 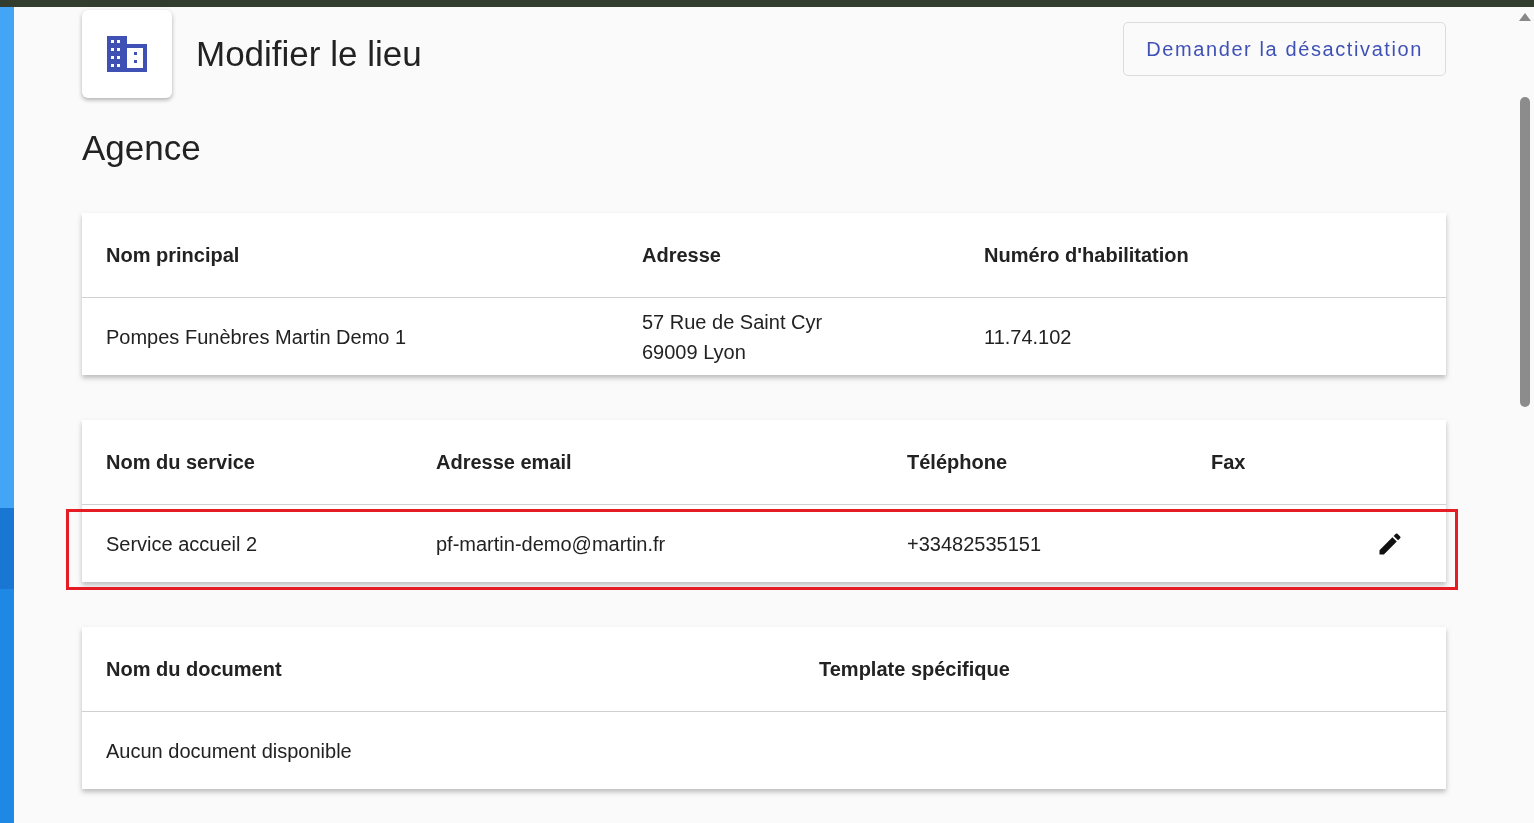 What do you see at coordinates (1525, 17) in the screenshot?
I see `scroll-up-icon` at bounding box center [1525, 17].